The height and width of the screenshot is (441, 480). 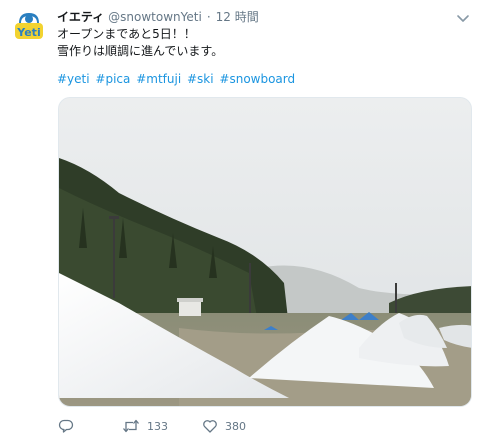 I want to click on hashtag-link: #ski, so click(x=200, y=79).